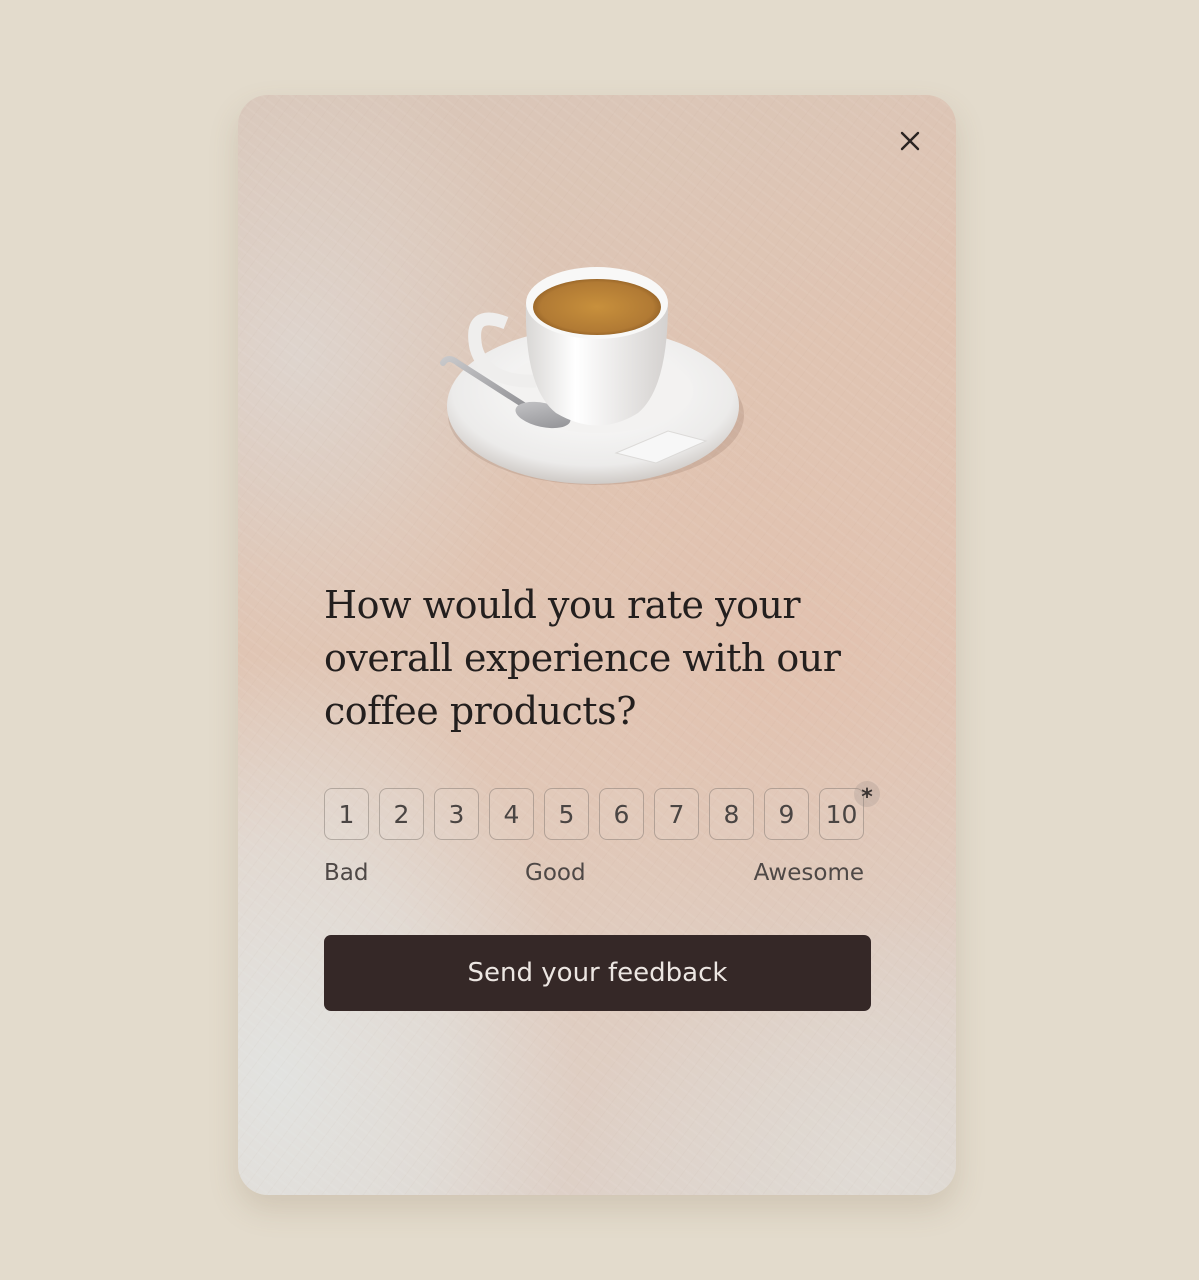 The image size is (1199, 1280). What do you see at coordinates (566, 814) in the screenshot?
I see `rating-option-5: 5` at bounding box center [566, 814].